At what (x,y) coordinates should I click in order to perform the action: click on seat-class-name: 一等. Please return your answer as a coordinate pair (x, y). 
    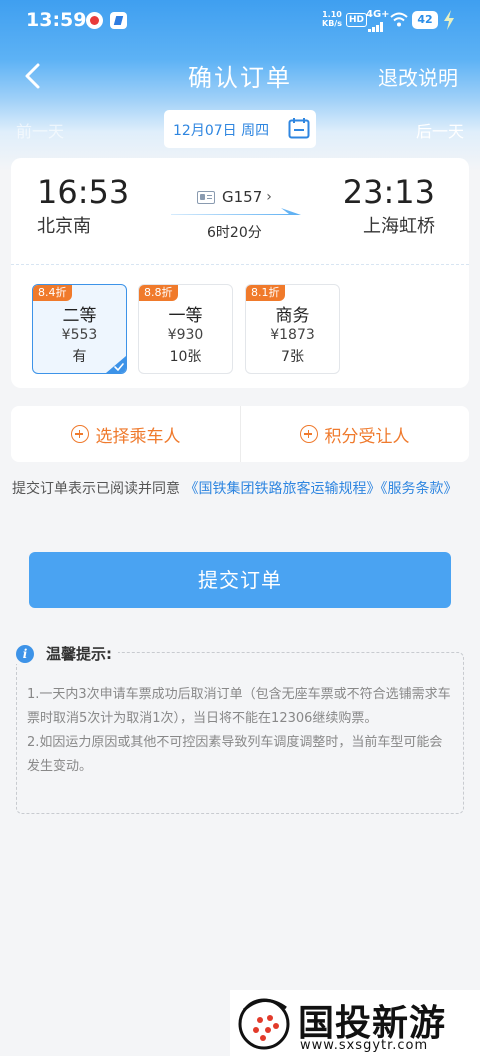
    Looking at the image, I should click on (185, 316).